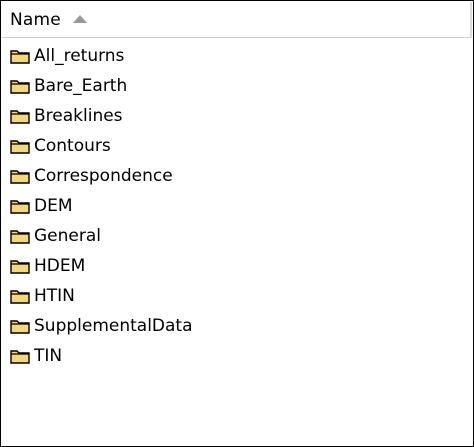  What do you see at coordinates (54, 296) in the screenshot?
I see `folder-name: HTIN` at bounding box center [54, 296].